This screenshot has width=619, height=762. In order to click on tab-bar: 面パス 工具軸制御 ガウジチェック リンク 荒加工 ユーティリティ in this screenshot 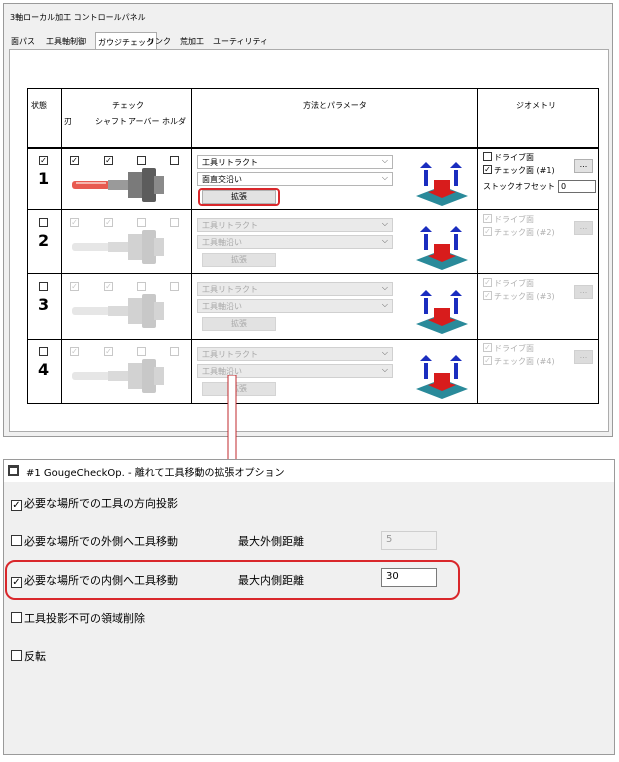, I will do `click(308, 40)`.